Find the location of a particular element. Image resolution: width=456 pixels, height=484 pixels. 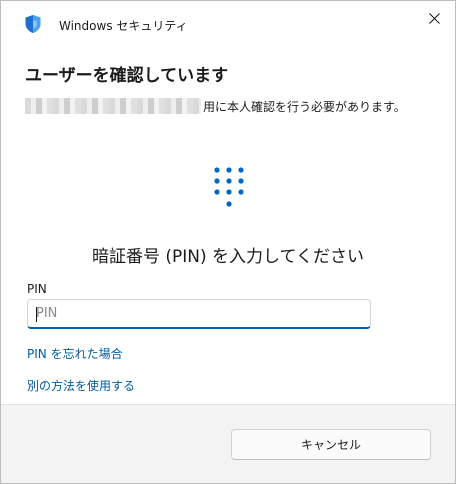

close-icon is located at coordinates (434, 18).